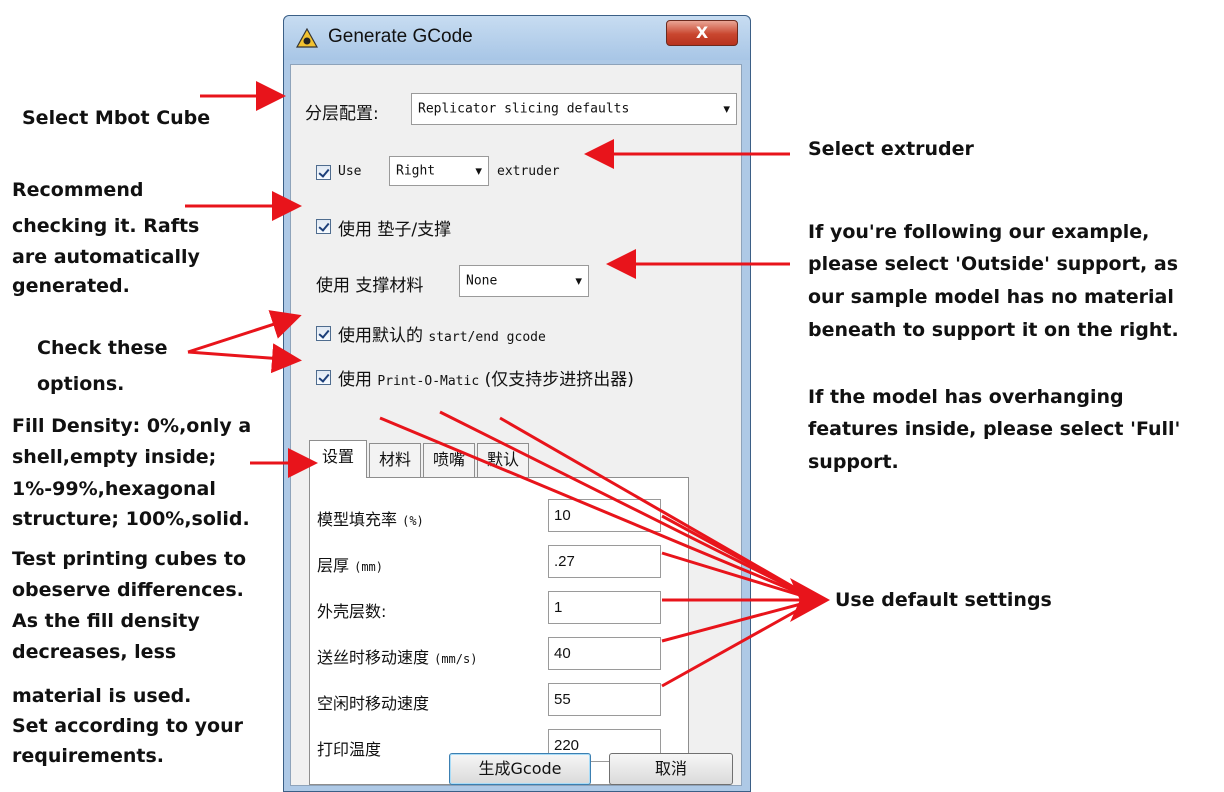 The width and height of the screenshot is (1224, 792). What do you see at coordinates (628, 506) in the screenshot?
I see `arrow-line-nozzle-tab` at bounding box center [628, 506].